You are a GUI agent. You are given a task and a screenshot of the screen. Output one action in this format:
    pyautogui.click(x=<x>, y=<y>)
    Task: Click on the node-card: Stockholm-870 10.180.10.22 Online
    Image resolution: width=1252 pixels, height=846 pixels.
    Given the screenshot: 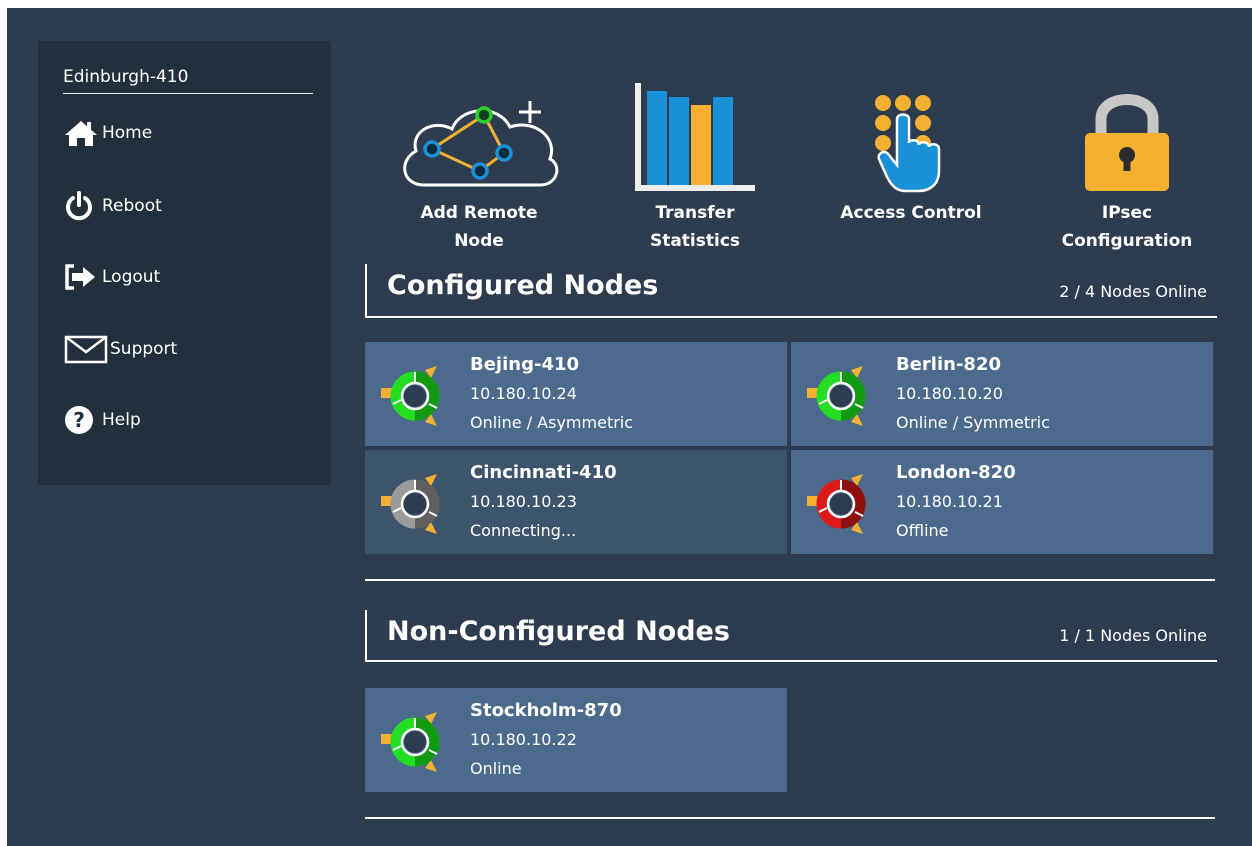 What is the action you would take?
    pyautogui.click(x=576, y=740)
    